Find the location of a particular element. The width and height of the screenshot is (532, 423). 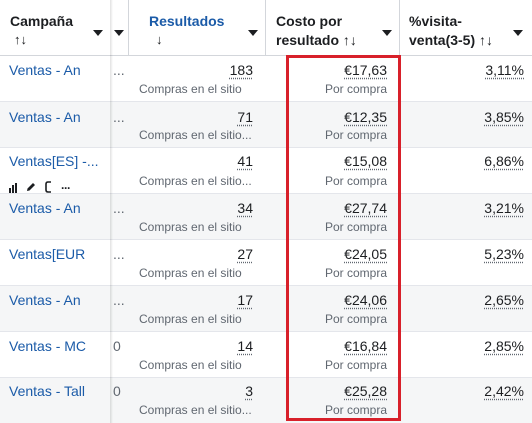

column-divider is located at coordinates (128, 28).